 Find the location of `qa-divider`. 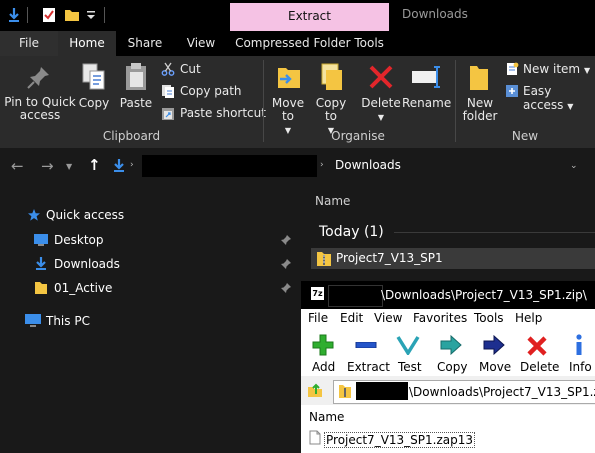

qa-divider is located at coordinates (27, 15).